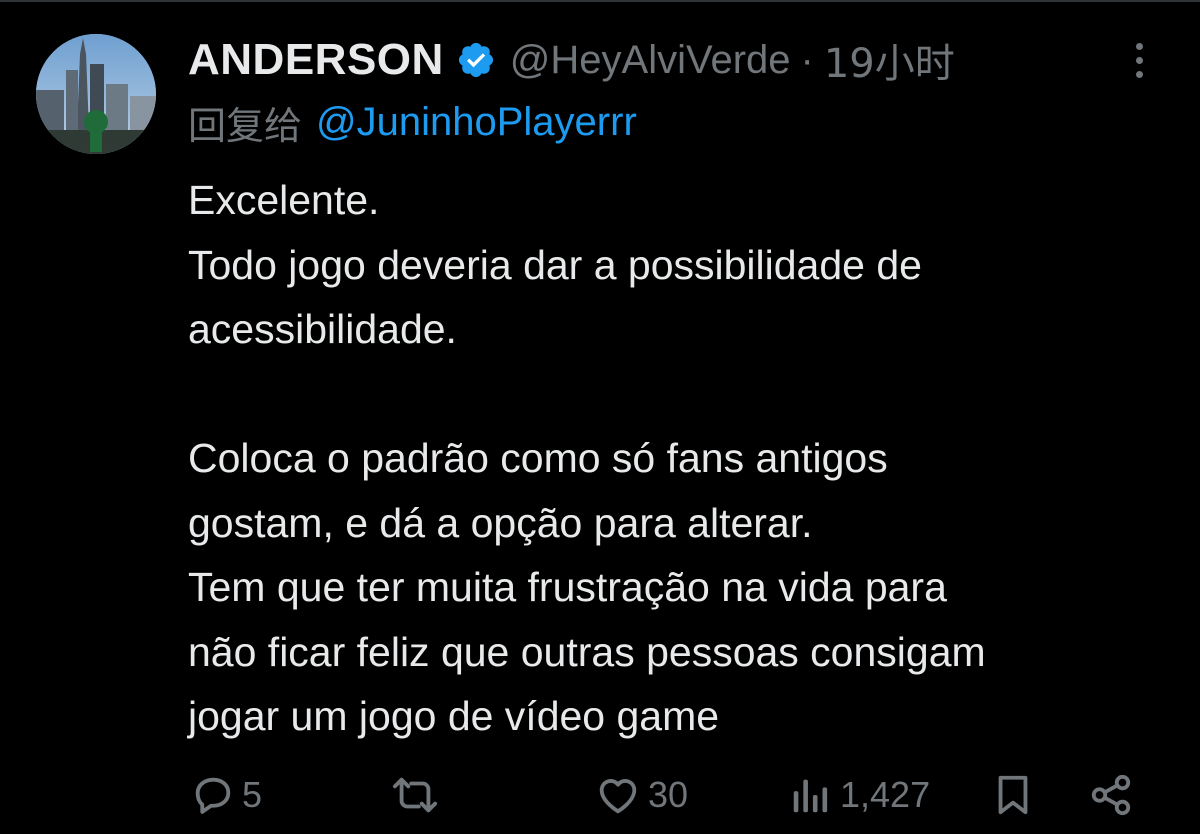  I want to click on verified-badge-icon, so click(476, 60).